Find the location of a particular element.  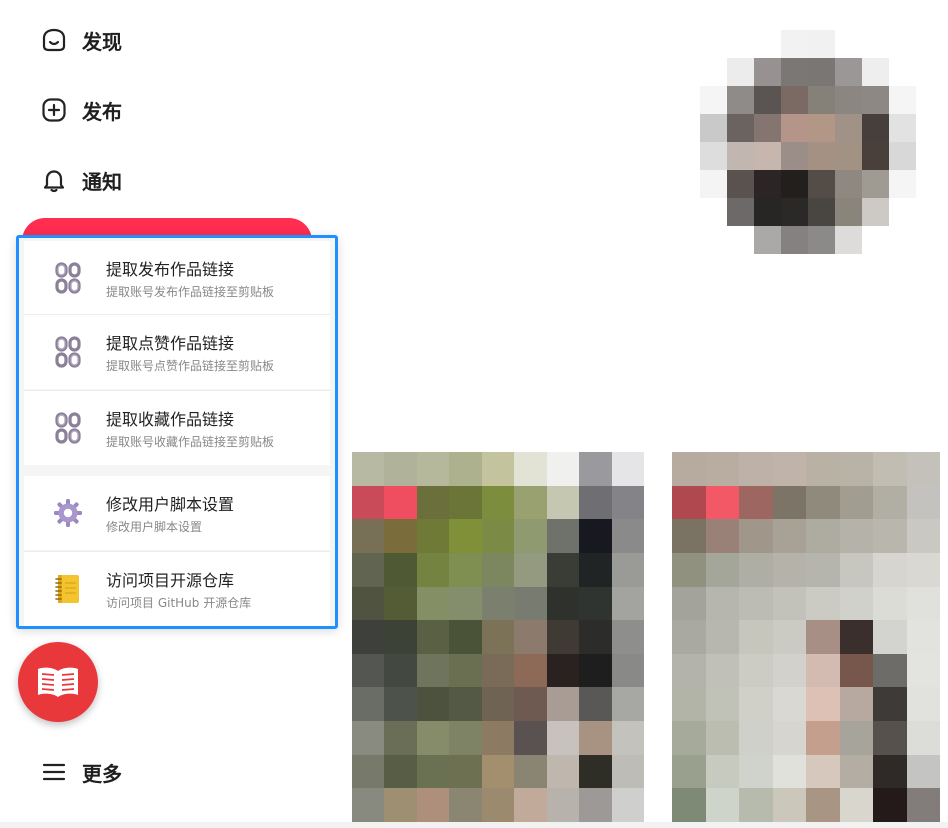

menu-item-subtitle: 提取账号收藏作品链接至剪贴板 is located at coordinates (190, 442).